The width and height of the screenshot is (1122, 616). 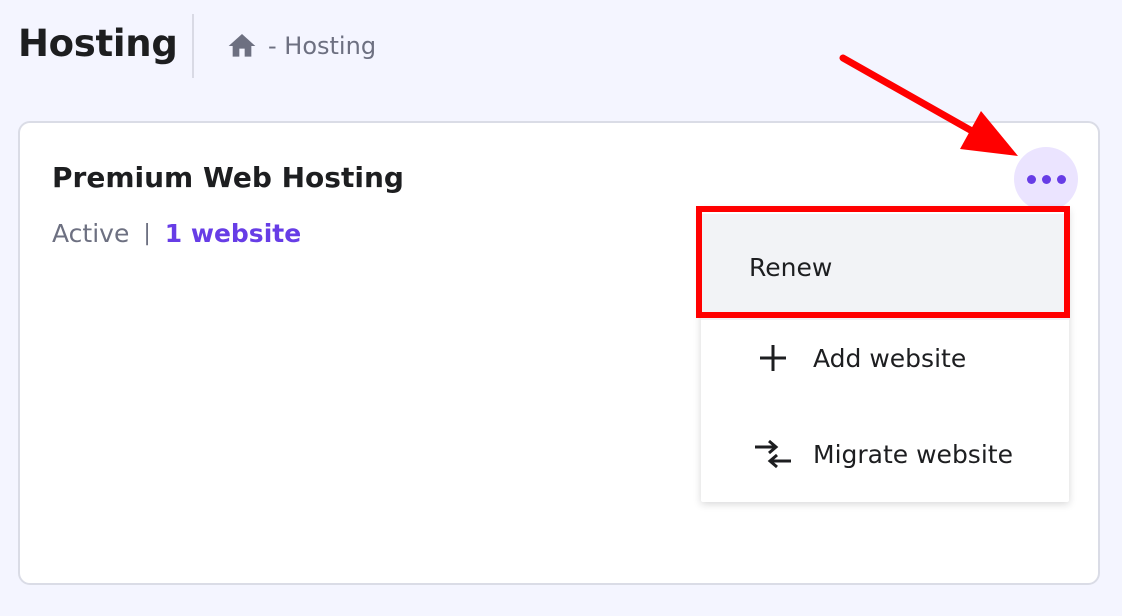 I want to click on page-title: Hosting, so click(x=98, y=43).